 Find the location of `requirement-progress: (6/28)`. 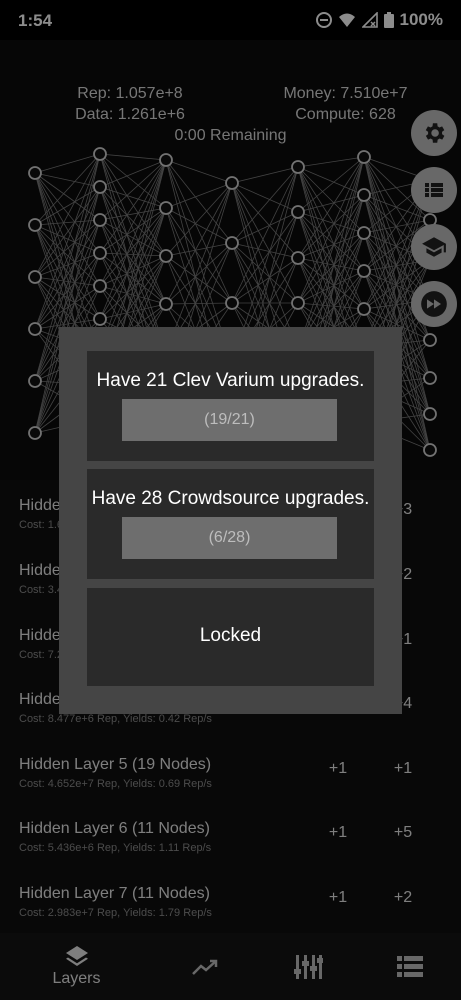

requirement-progress: (6/28) is located at coordinates (229, 538).